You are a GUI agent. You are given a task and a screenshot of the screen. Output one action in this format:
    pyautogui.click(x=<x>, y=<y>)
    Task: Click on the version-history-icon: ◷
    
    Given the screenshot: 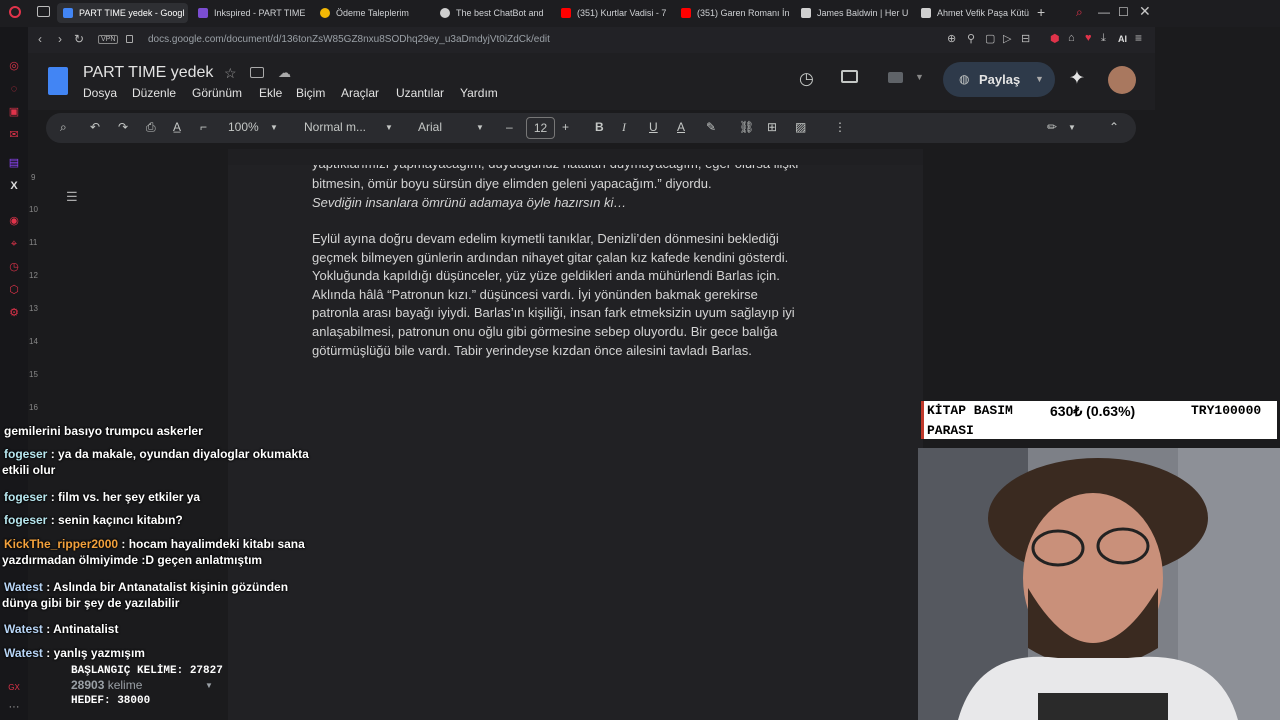 What is the action you would take?
    pyautogui.click(x=806, y=79)
    